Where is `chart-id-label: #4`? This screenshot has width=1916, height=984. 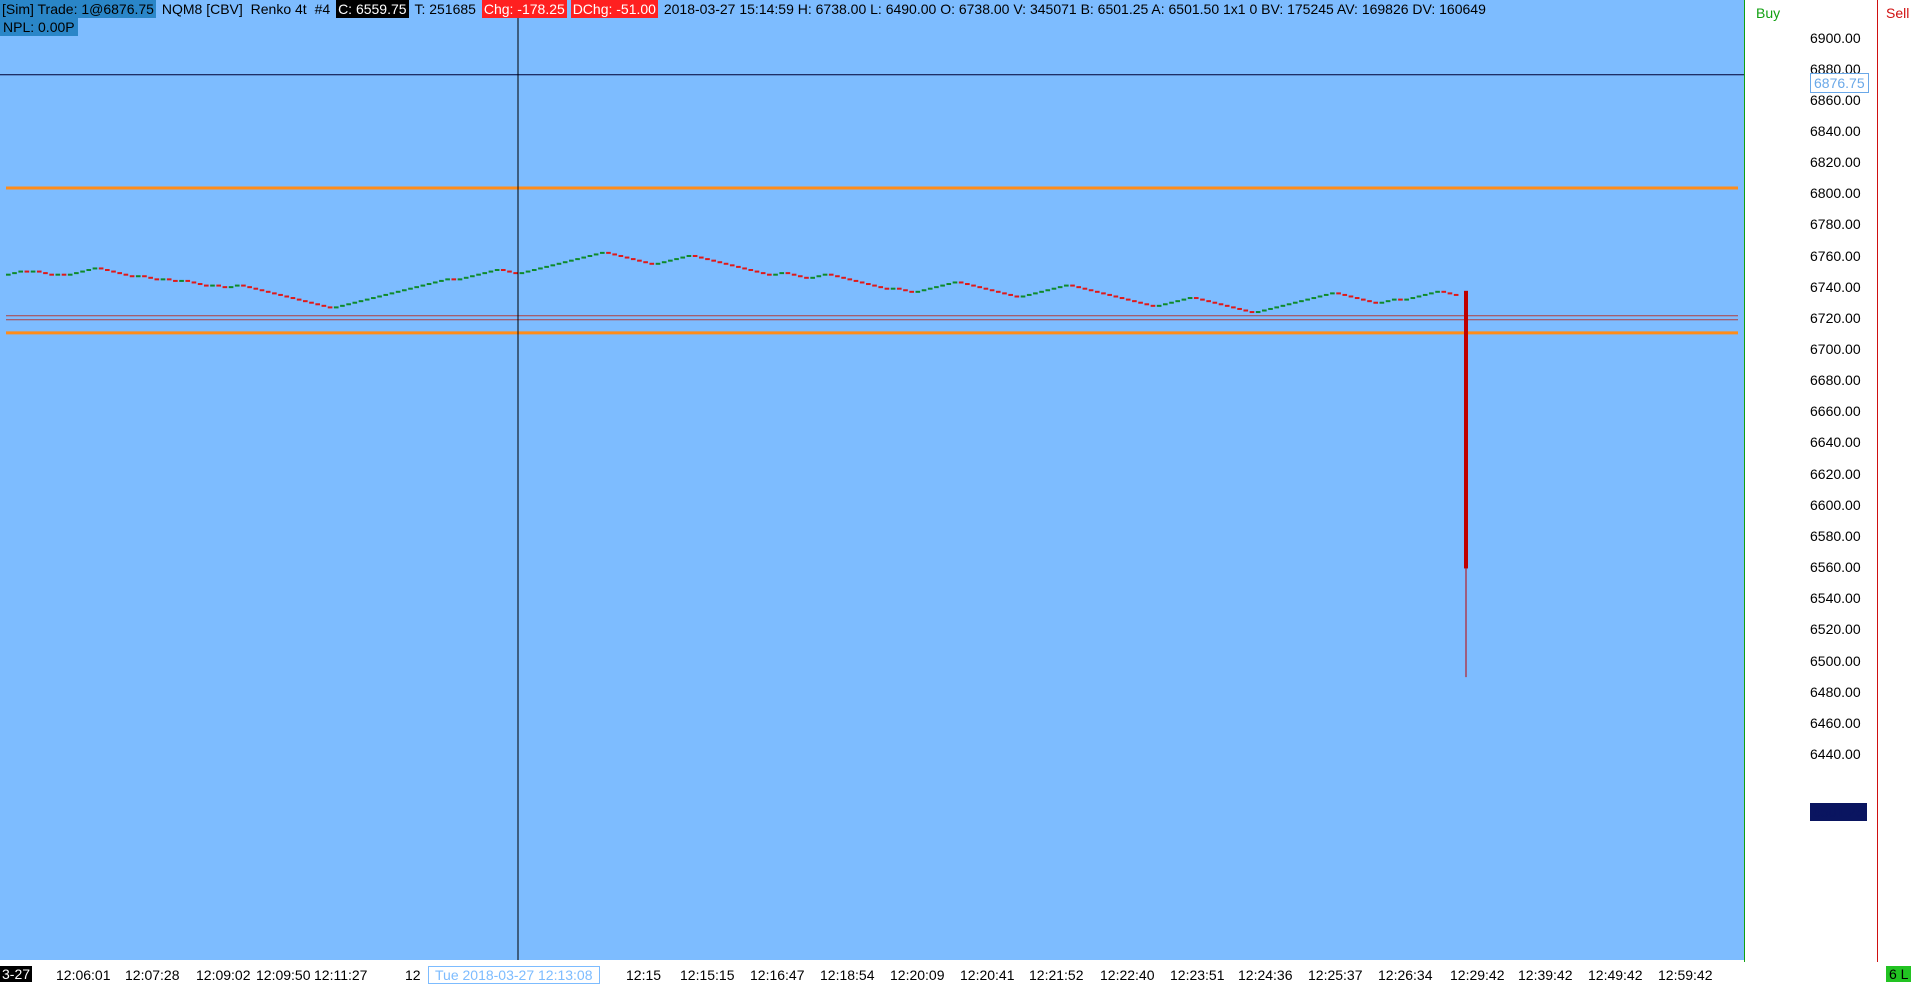
chart-id-label: #4 is located at coordinates (322, 9).